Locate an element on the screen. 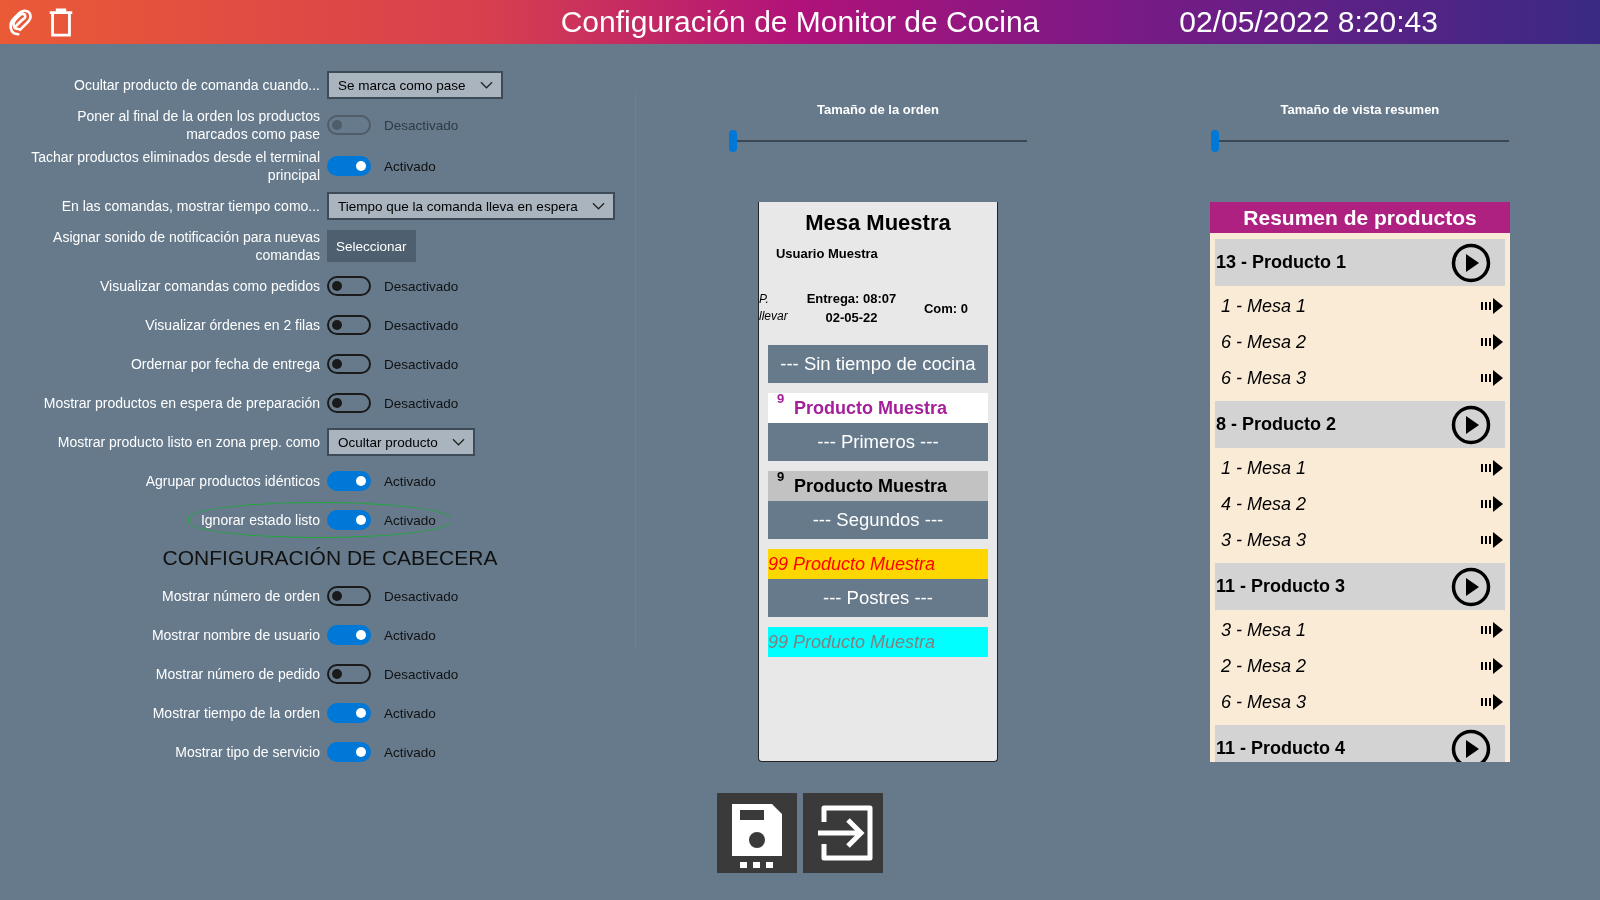 Image resolution: width=1600 pixels, height=900 pixels. user-name: Usuario Muestra is located at coordinates (826, 253).